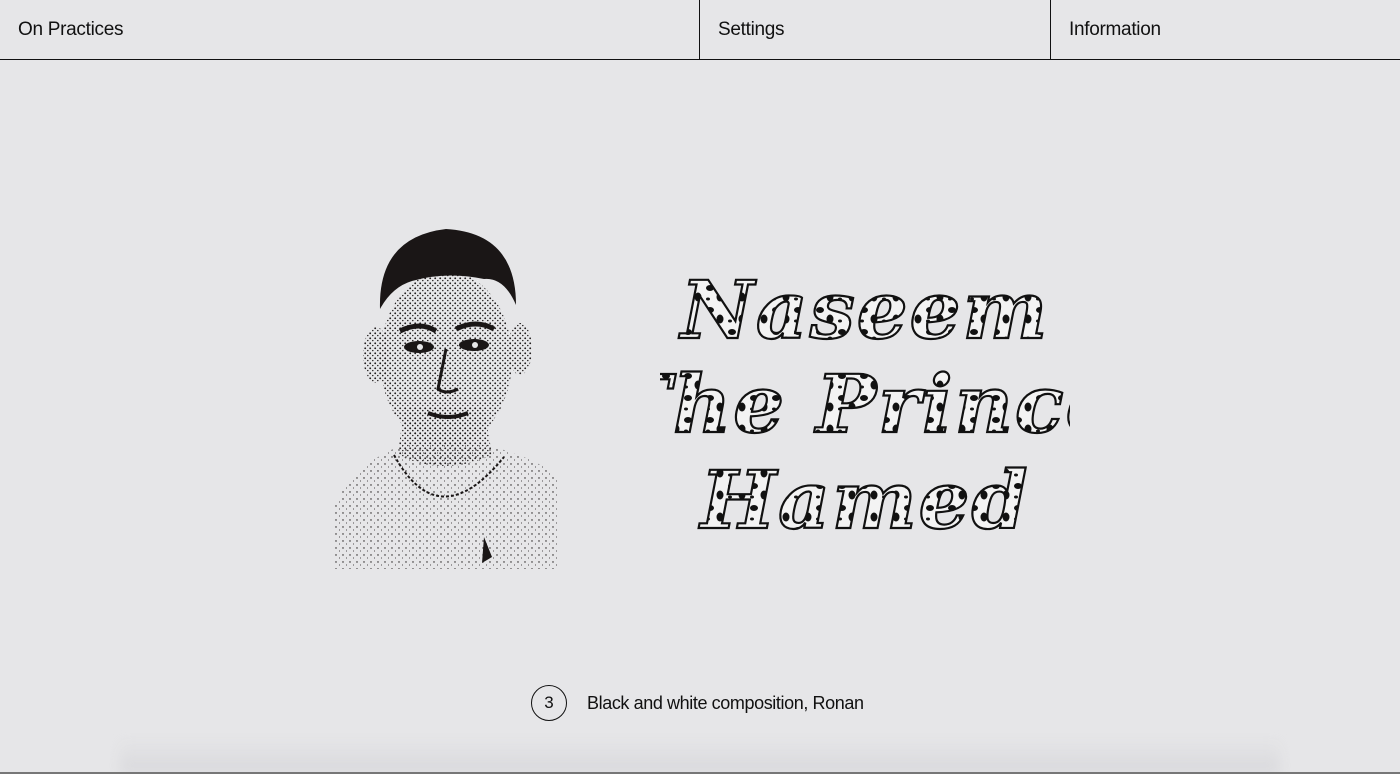  What do you see at coordinates (700, 756) in the screenshot?
I see `bottom-shadow` at bounding box center [700, 756].